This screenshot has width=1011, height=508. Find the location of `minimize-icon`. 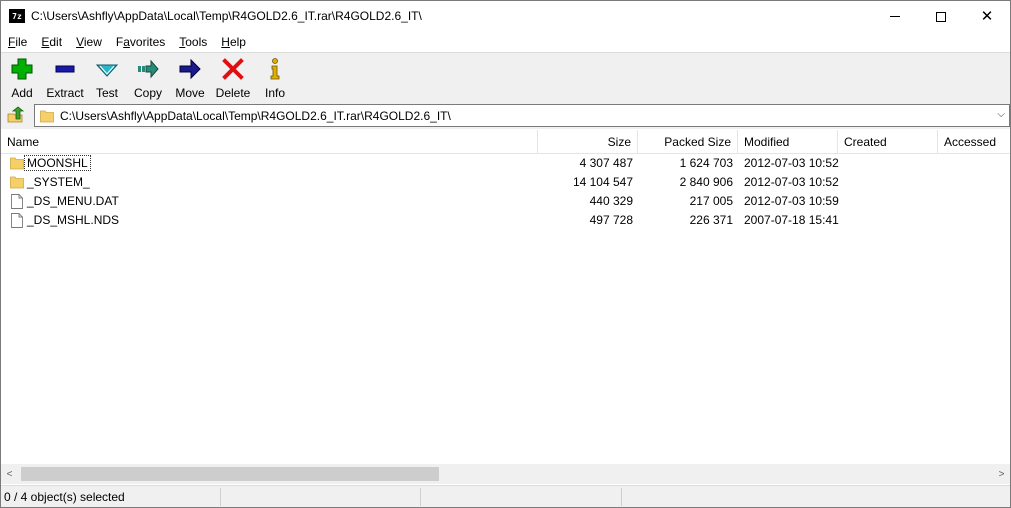

minimize-icon is located at coordinates (895, 16).